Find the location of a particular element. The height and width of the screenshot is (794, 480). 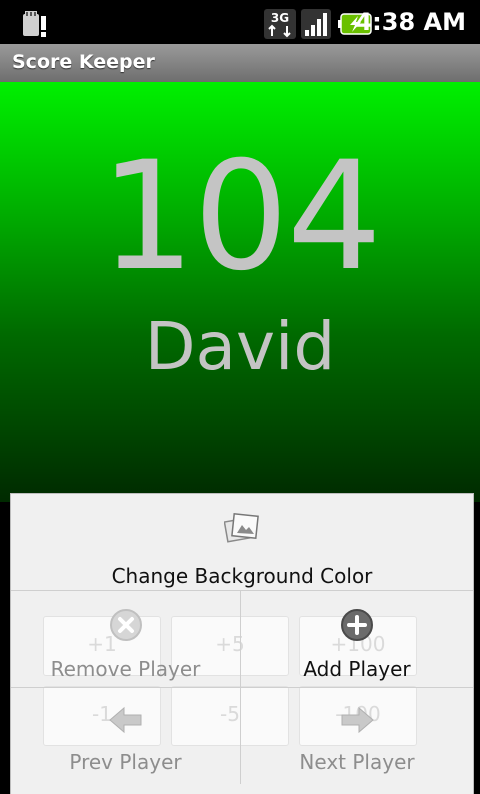

remove-icon is located at coordinates (125, 625).